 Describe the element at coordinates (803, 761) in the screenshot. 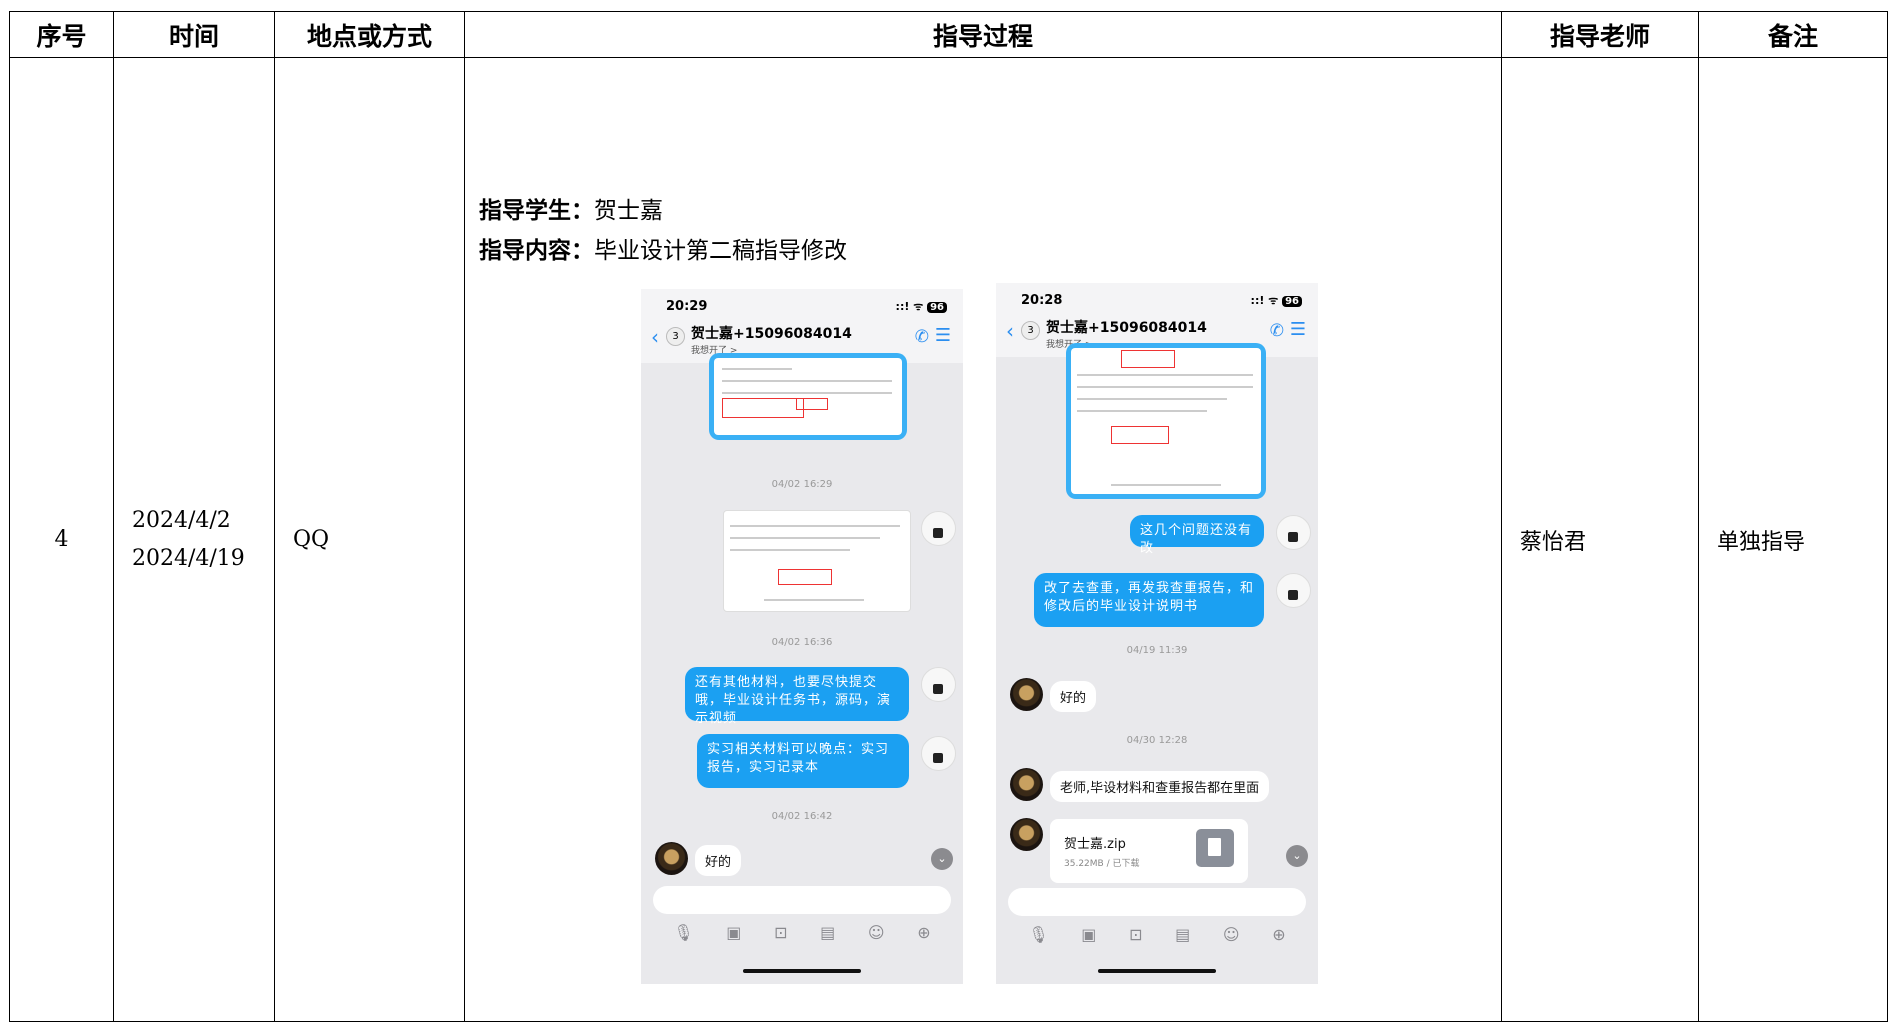

I see `chat-message: 实习相关材料可以晚点：实习报告，实习记录本` at that location.